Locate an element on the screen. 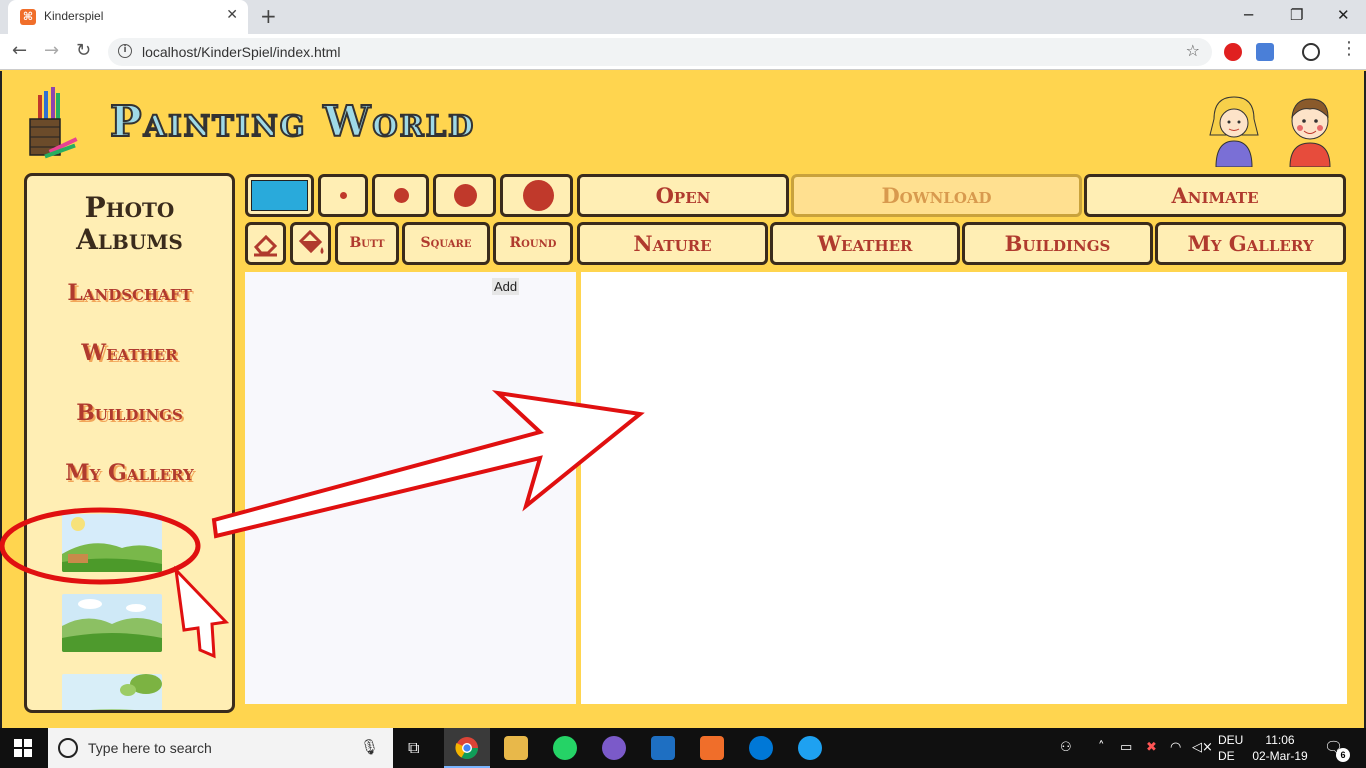 This screenshot has height=768, width=1366. lang-line1: DEU is located at coordinates (1231, 740).